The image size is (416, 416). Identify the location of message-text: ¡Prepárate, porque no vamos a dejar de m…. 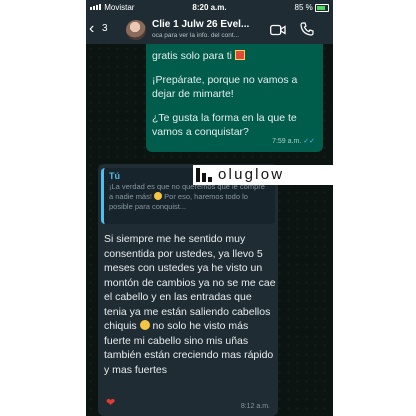
(225, 87).